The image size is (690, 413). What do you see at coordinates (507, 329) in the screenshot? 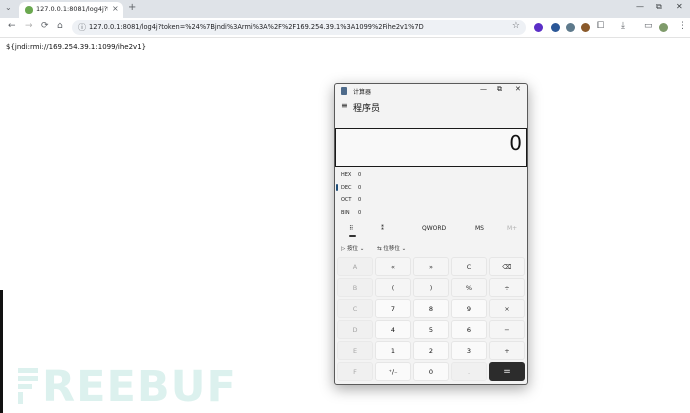
I see `key-minus: −` at bounding box center [507, 329].